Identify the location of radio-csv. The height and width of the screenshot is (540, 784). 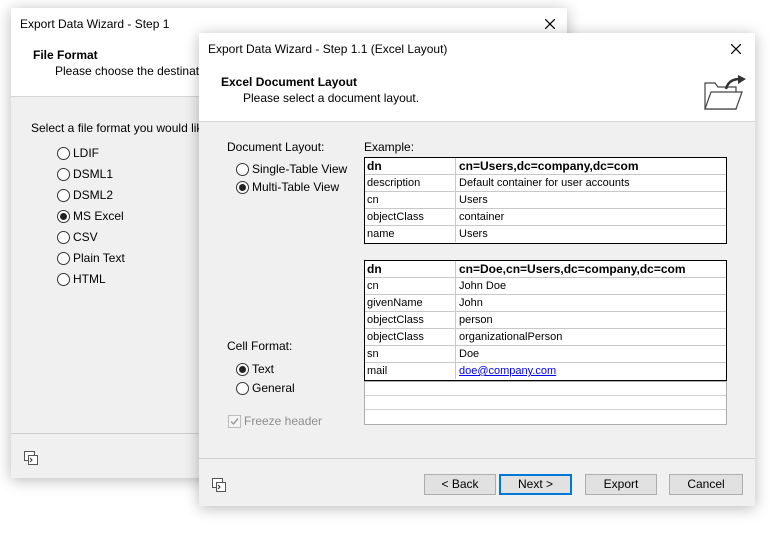
(63, 237).